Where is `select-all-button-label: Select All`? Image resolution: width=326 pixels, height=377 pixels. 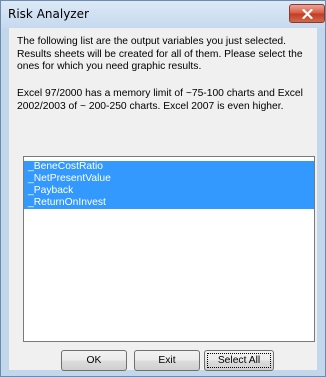
select-all-button-label: Select All is located at coordinates (239, 360).